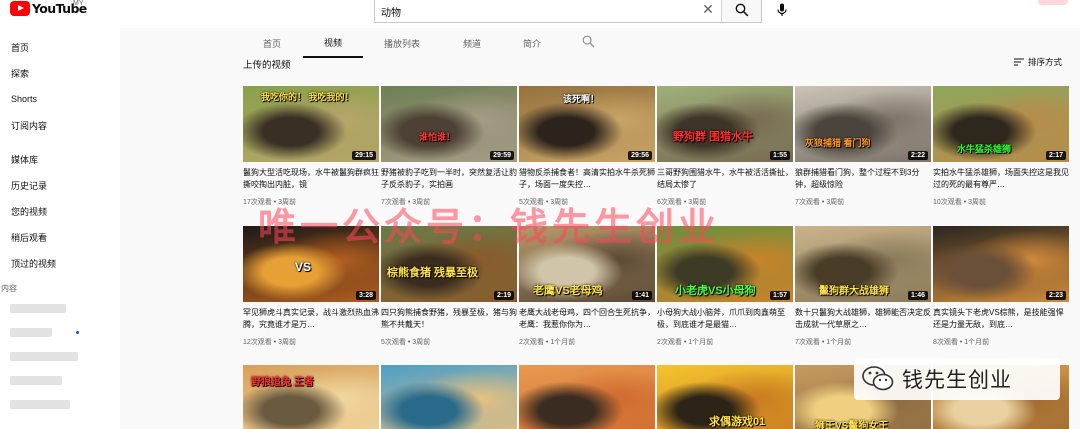 The image size is (1080, 429). Describe the element at coordinates (1001, 264) in the screenshot. I see `video-thumbnail: 2:23` at that location.